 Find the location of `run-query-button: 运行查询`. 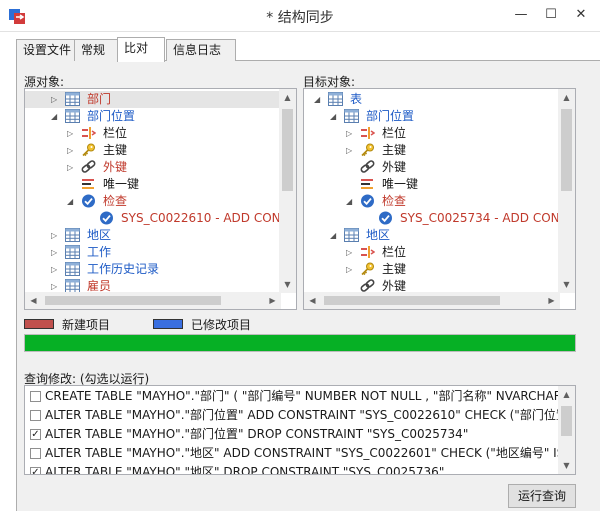

run-query-button: 运行查询 is located at coordinates (542, 496).